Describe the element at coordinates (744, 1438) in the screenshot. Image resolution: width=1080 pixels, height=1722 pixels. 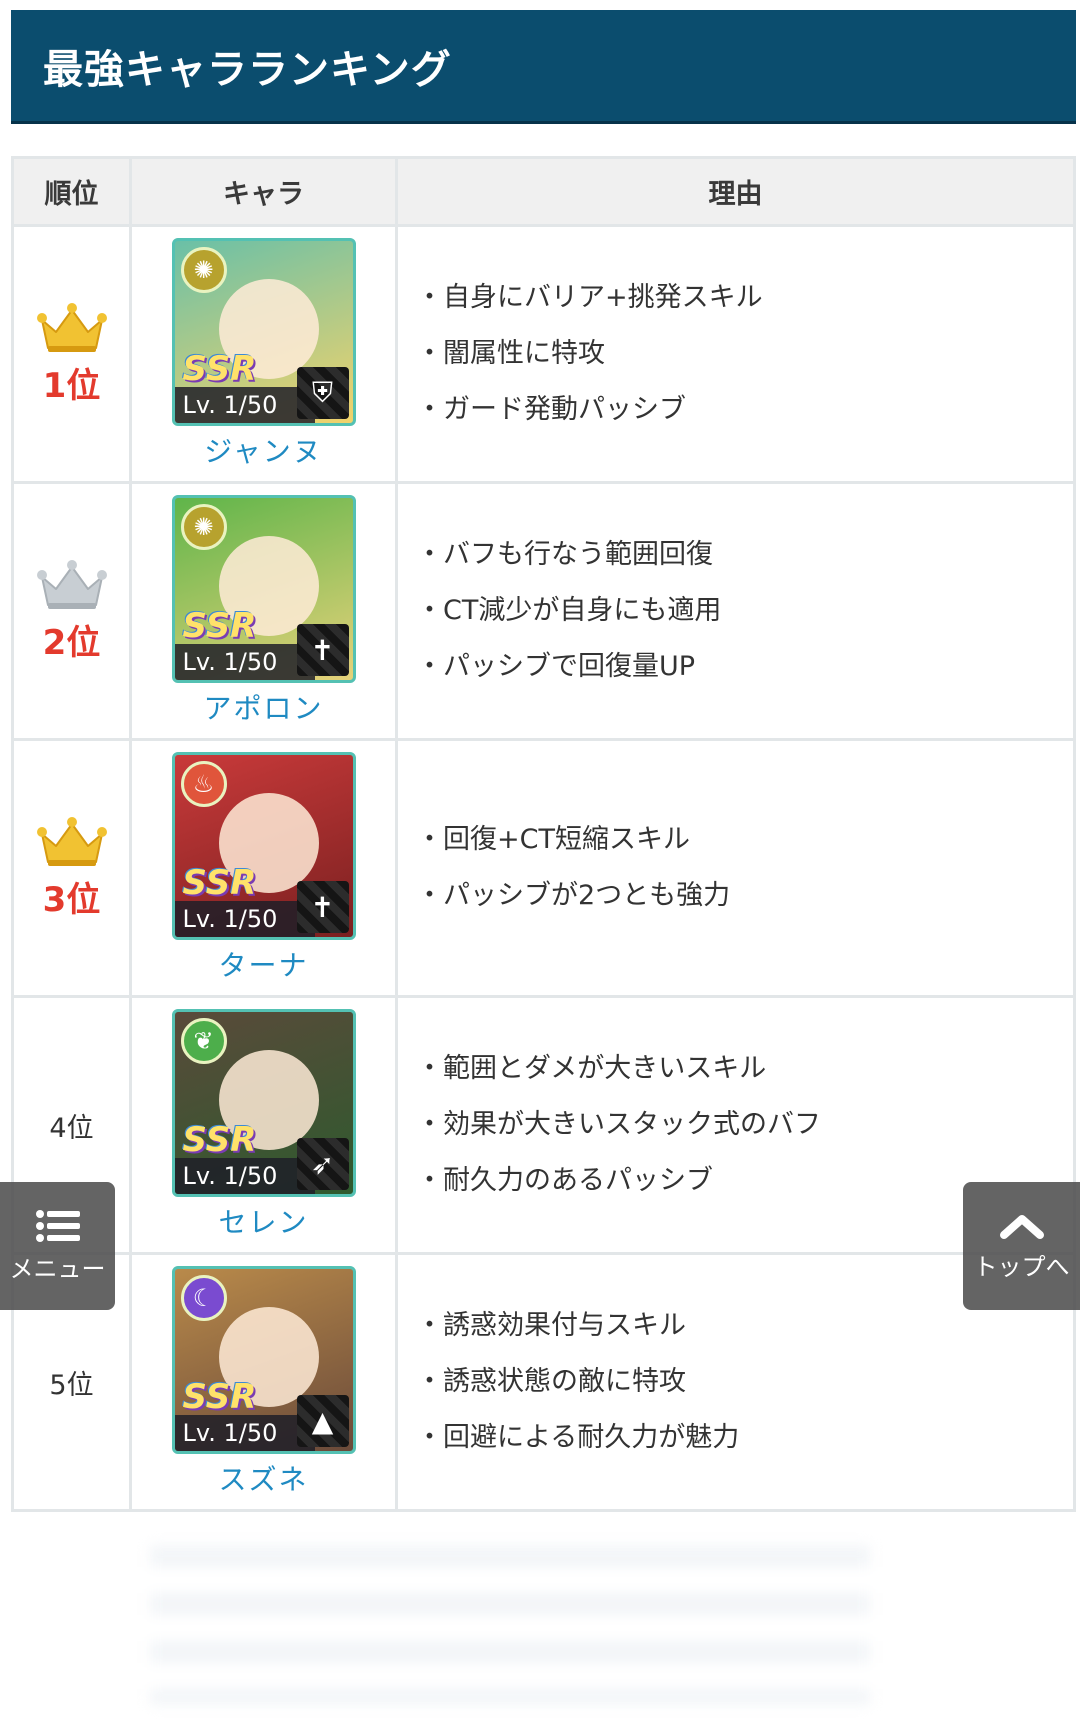
I see `reason-item: 回避による耐久力が魅力` at that location.